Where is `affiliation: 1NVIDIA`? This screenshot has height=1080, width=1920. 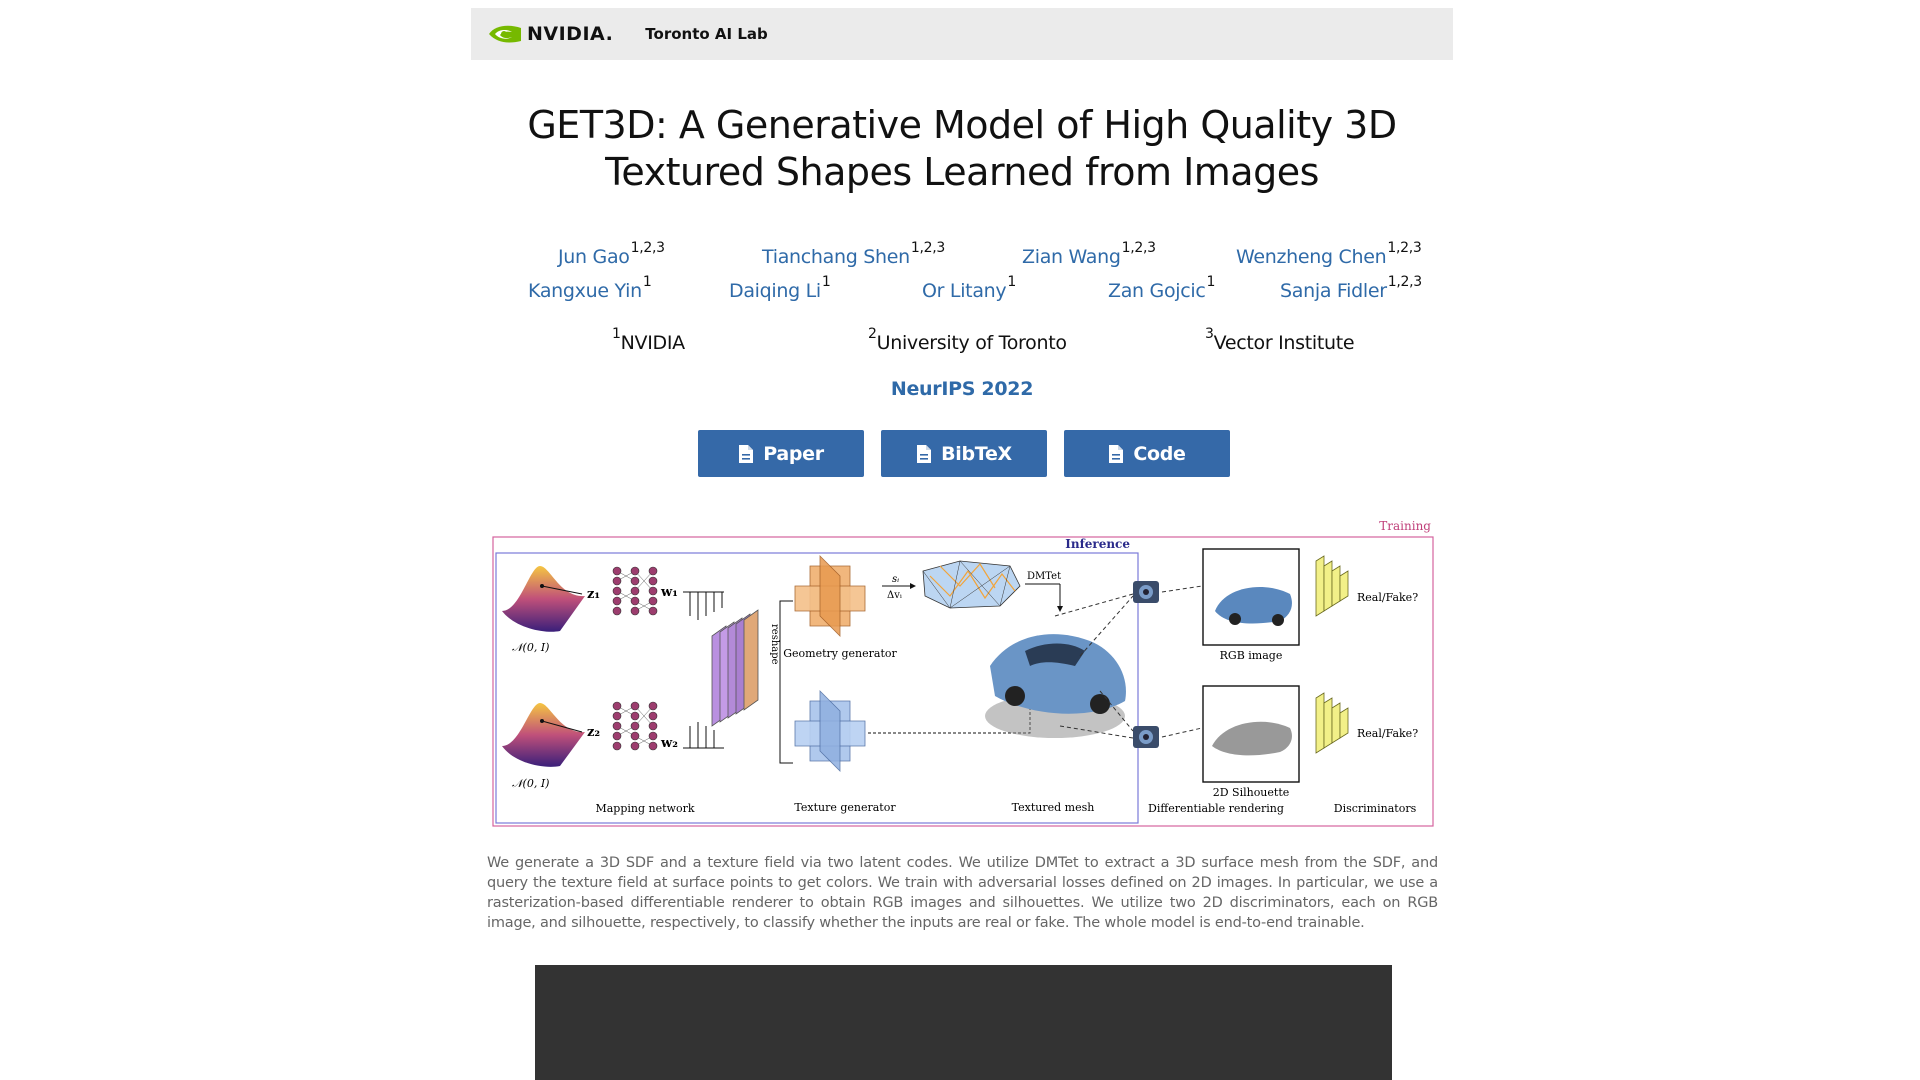
affiliation: 1NVIDIA is located at coordinates (648, 340).